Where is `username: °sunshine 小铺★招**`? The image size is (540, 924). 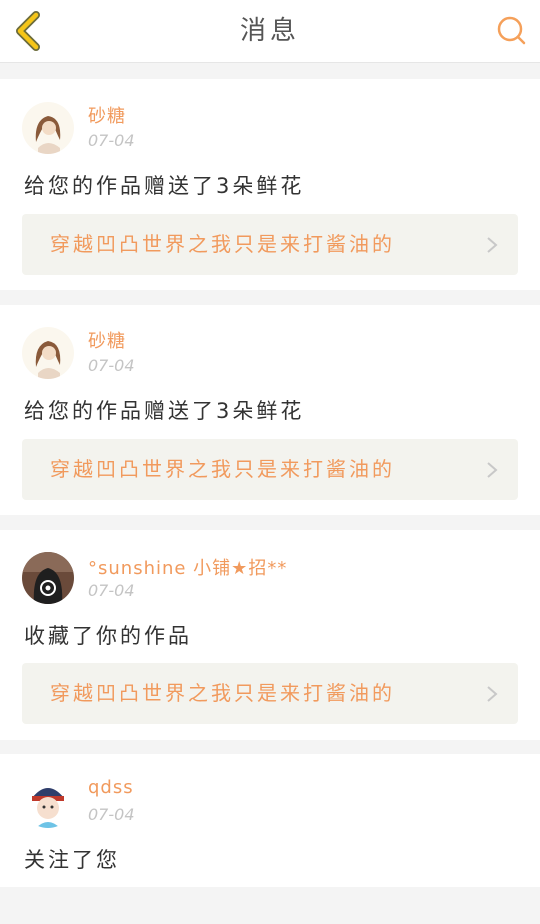 username: °sunshine 小铺★招** is located at coordinates (187, 567).